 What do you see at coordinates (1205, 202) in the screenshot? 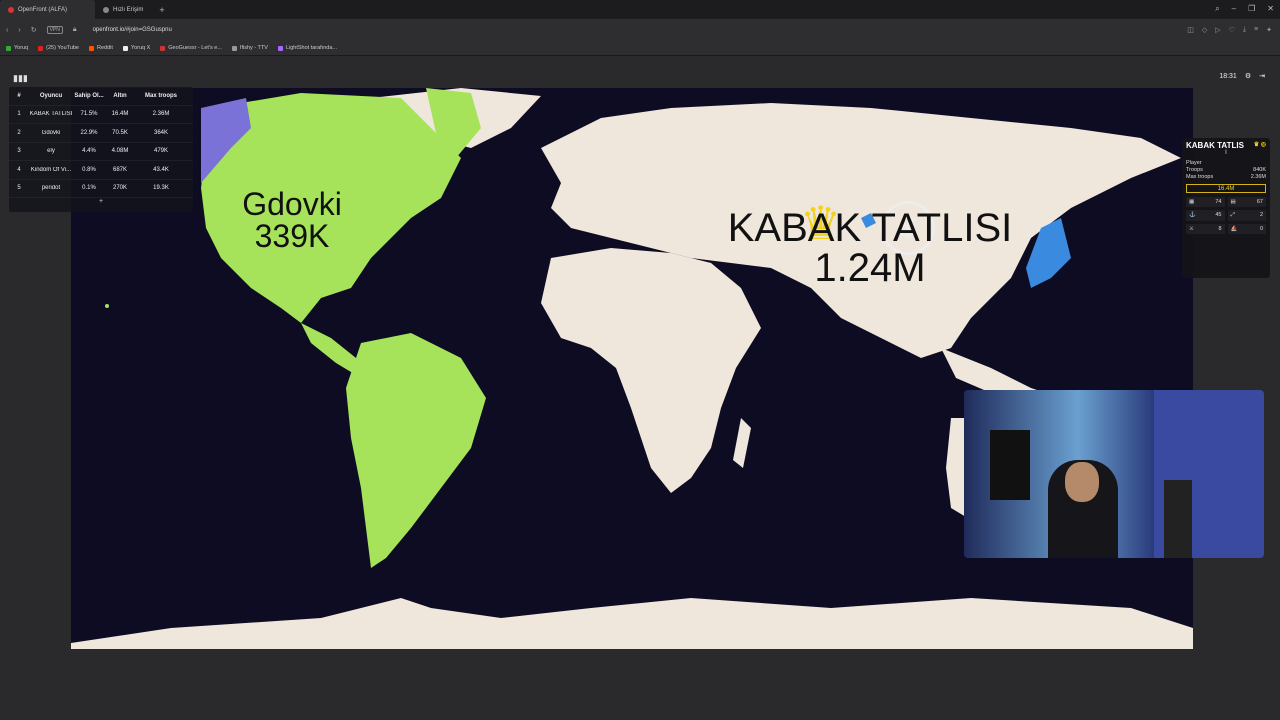
I see `stat-cell: ▦ 74` at bounding box center [1205, 202].